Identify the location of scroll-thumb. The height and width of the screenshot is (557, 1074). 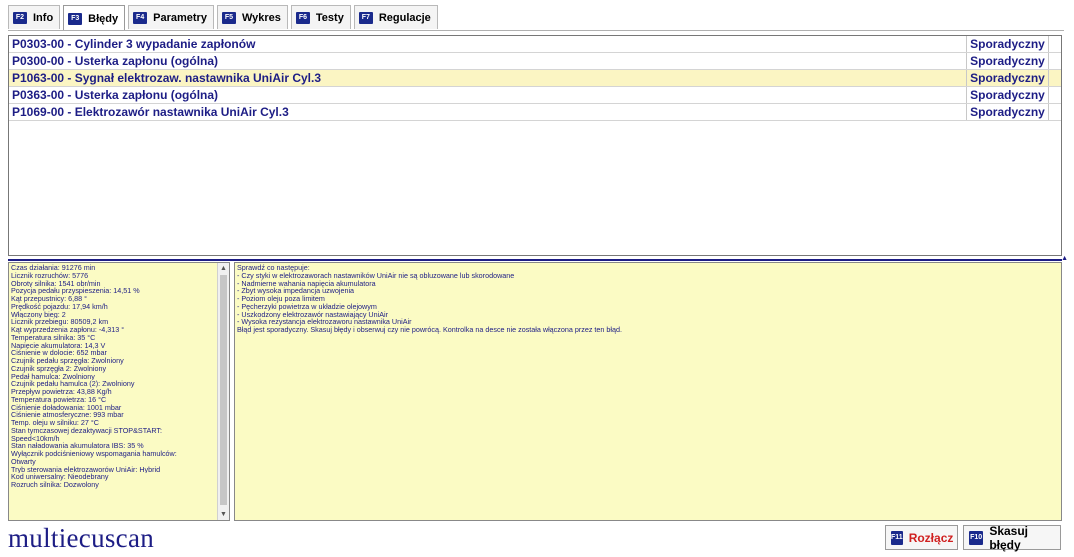
(223, 390).